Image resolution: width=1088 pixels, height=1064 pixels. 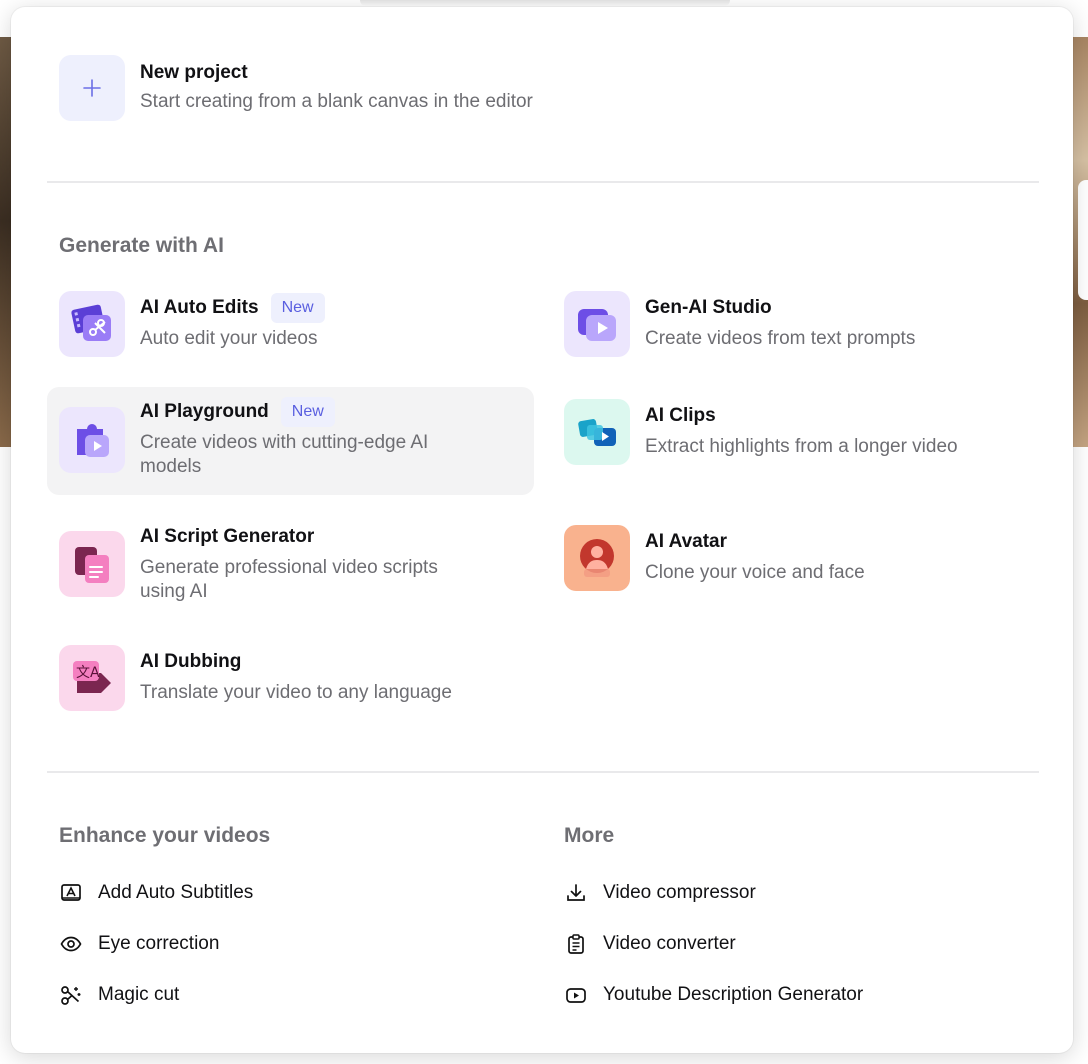 I want to click on item-subtitle: Translate your video to any language, so click(x=296, y=692).